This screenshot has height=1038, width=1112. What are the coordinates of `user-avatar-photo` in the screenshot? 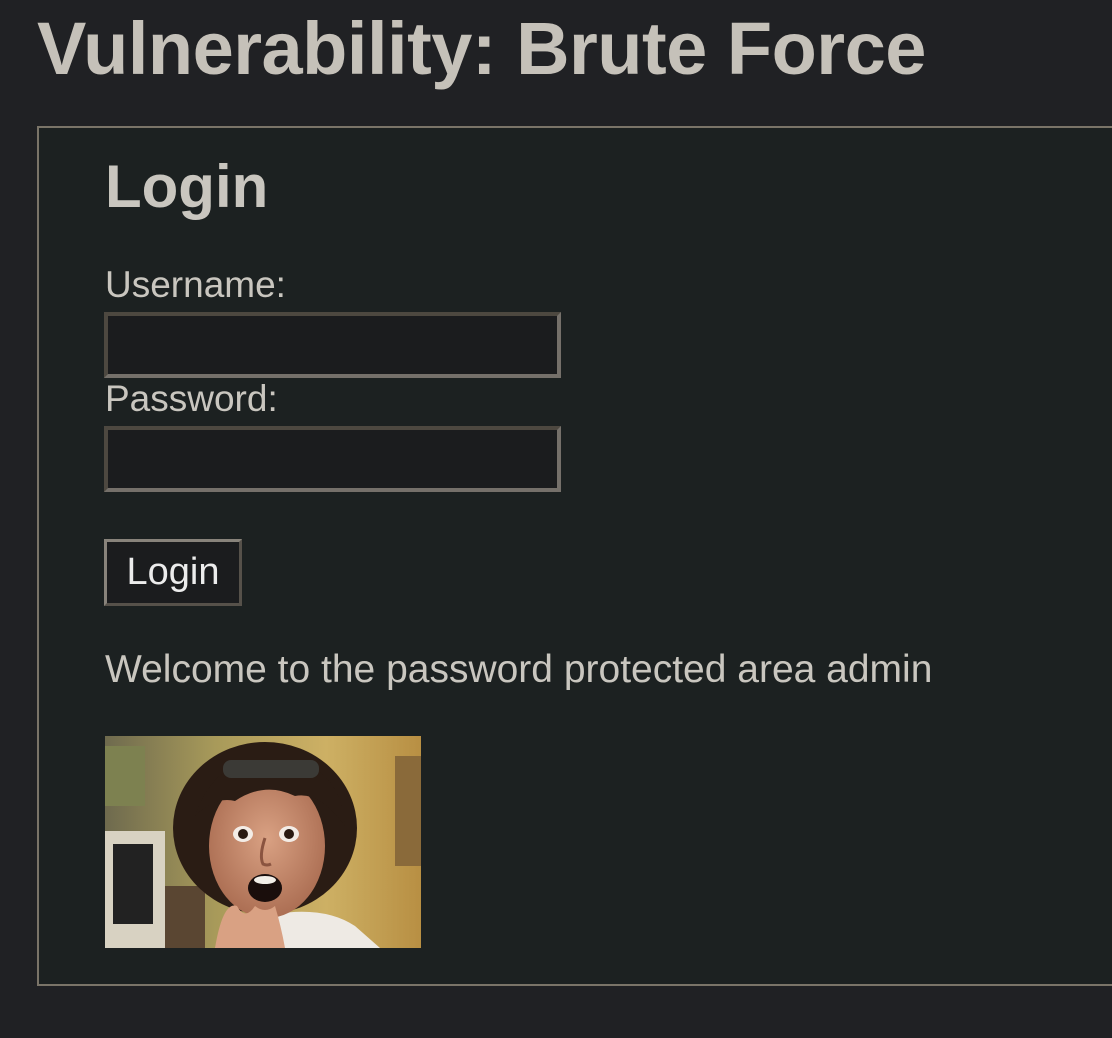 It's located at (263, 842).